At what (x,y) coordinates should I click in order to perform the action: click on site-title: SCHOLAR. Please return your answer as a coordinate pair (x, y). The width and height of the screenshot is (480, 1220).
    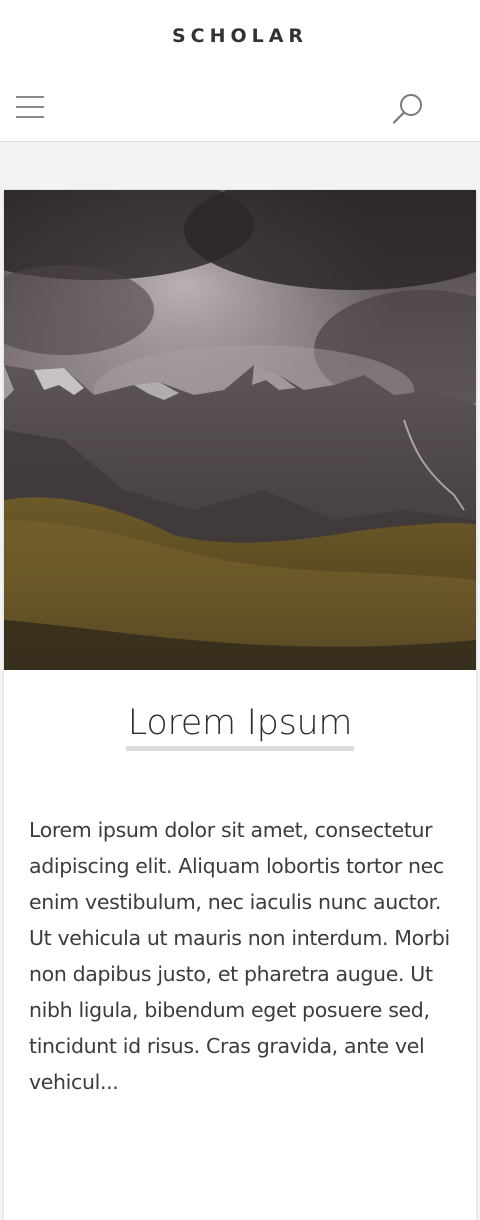
    Looking at the image, I should click on (240, 36).